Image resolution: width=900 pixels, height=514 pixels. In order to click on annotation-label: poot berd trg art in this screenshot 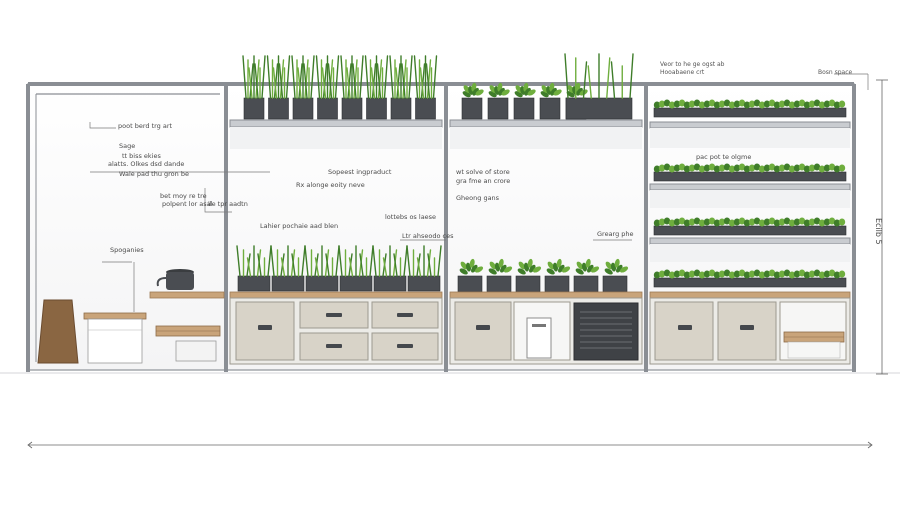, I will do `click(145, 126)`.